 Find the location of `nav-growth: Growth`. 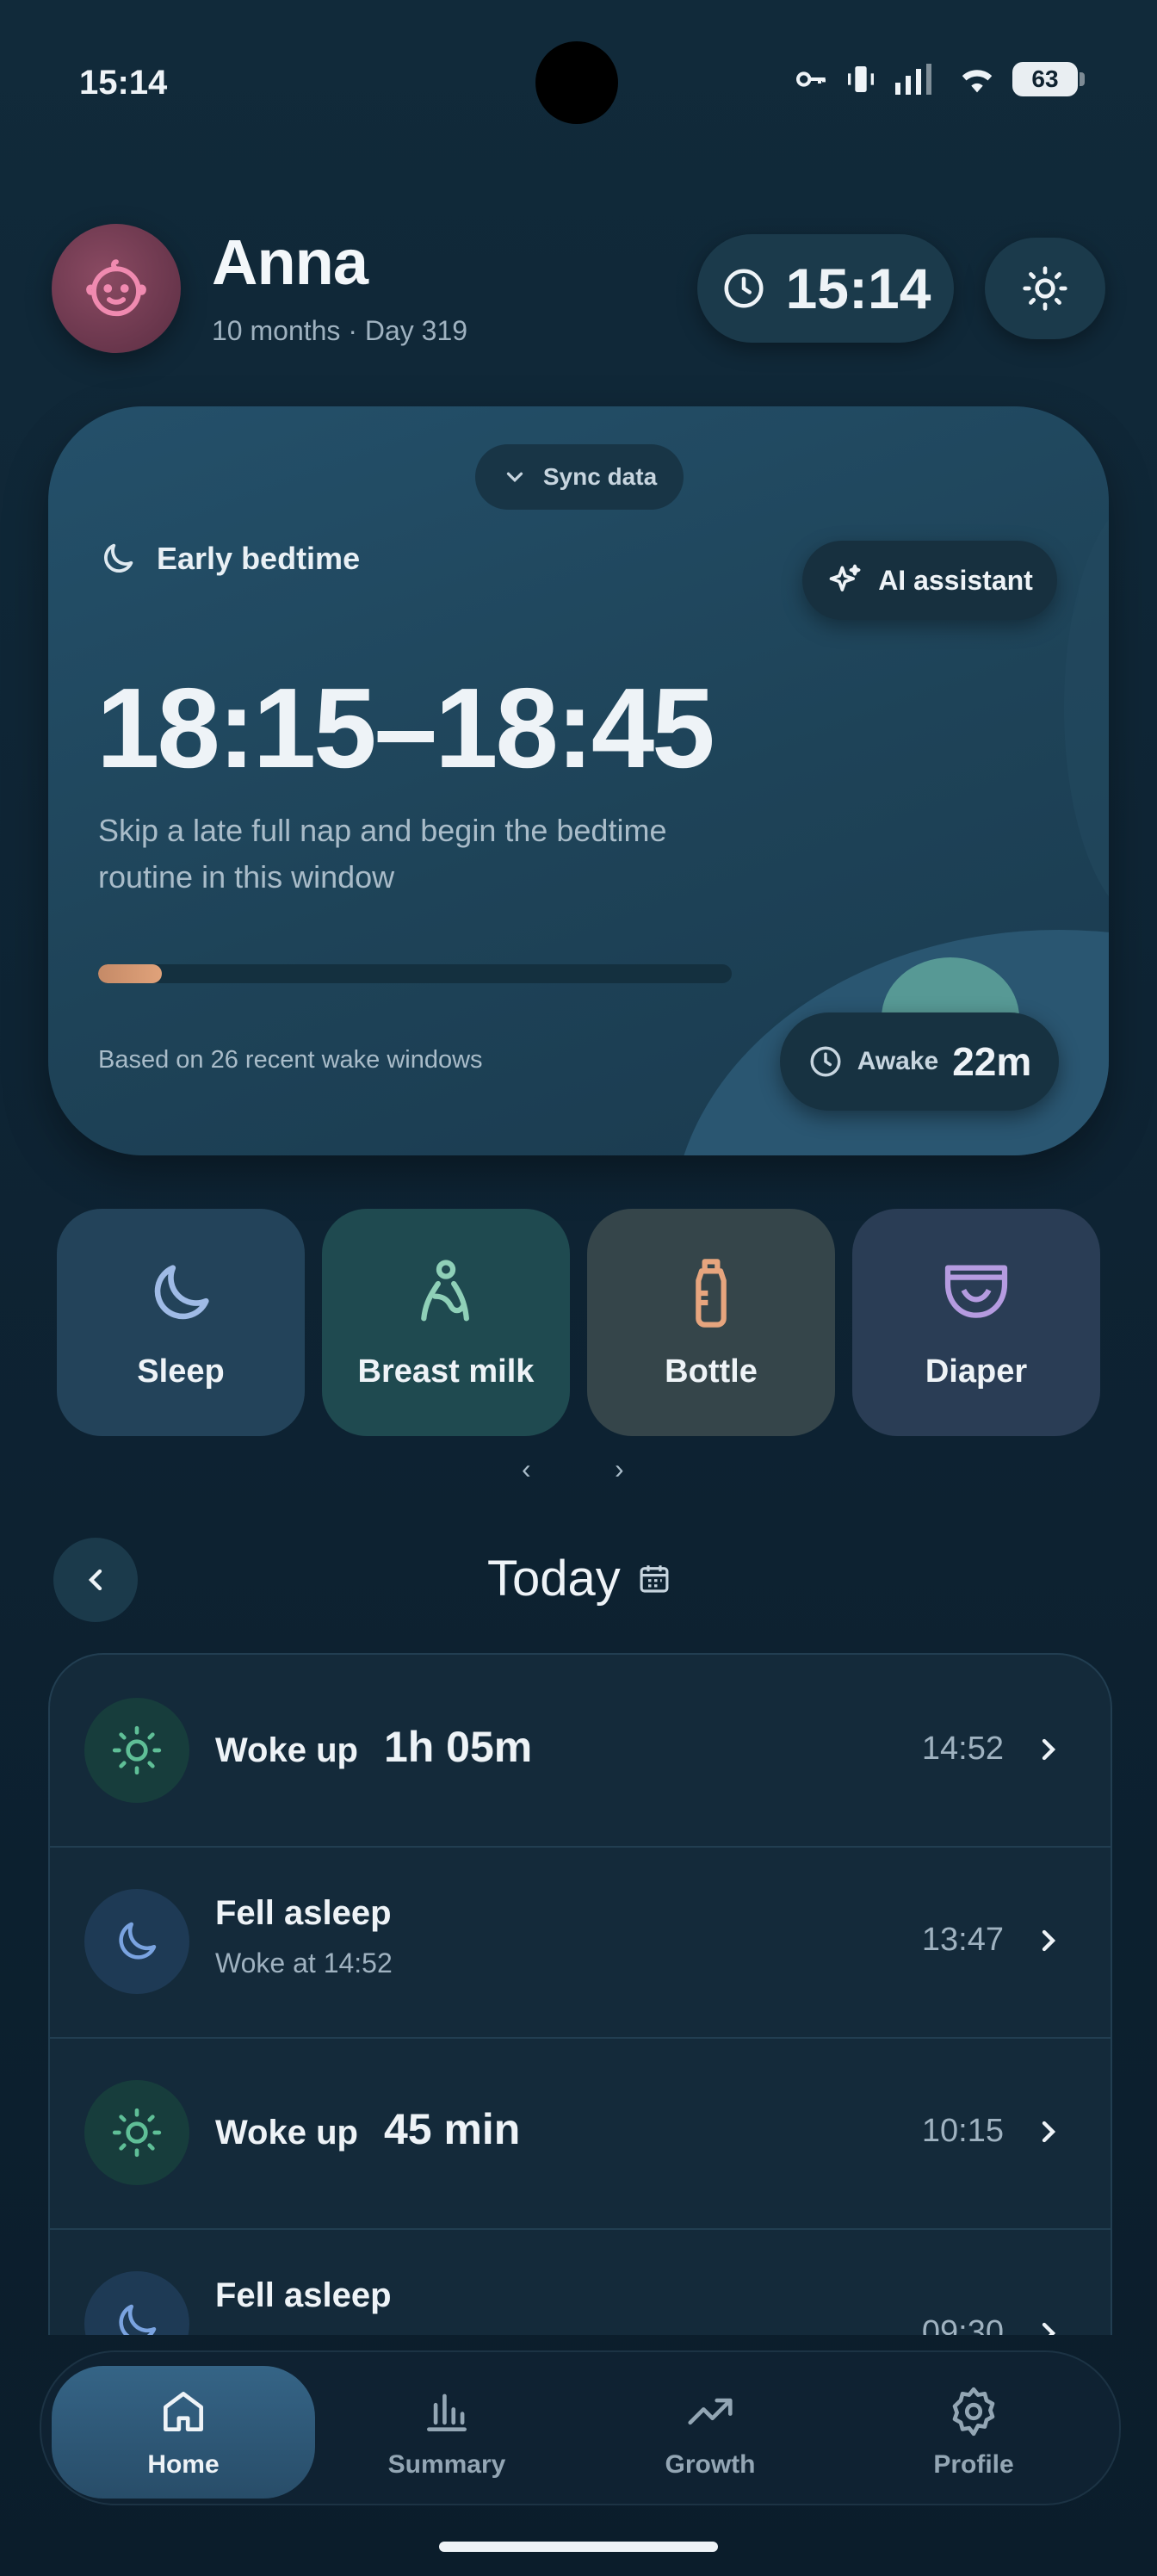

nav-growth: Growth is located at coordinates (710, 2432).